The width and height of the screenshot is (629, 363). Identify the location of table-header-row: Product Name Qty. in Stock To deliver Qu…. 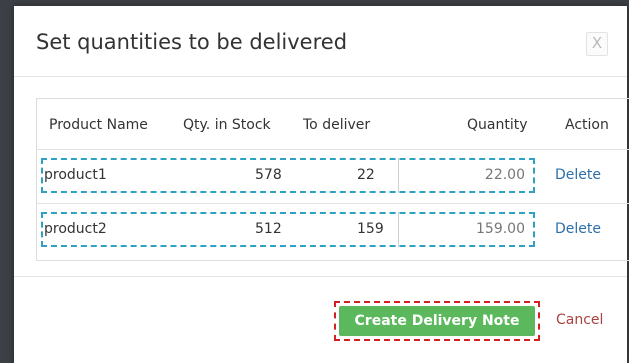
(333, 124).